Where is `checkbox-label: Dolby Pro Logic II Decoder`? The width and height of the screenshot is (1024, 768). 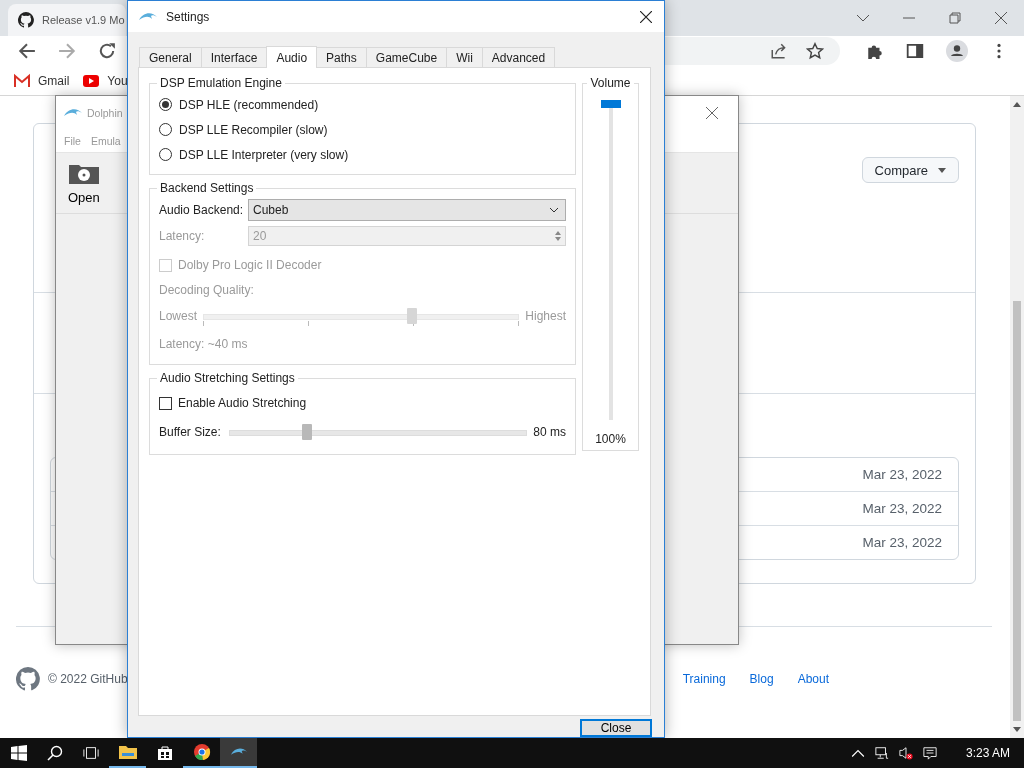
checkbox-label: Dolby Pro Logic II Decoder is located at coordinates (250, 265).